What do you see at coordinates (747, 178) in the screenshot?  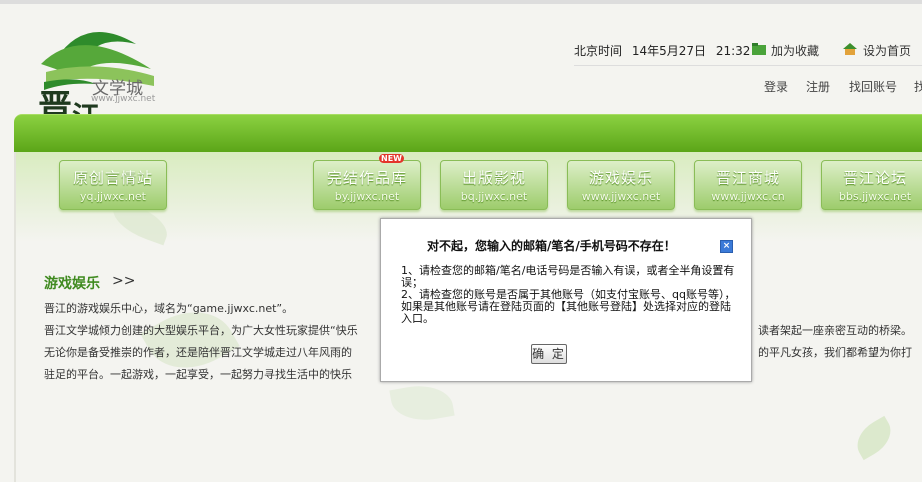 I see `site-title: 晋江商城` at bounding box center [747, 178].